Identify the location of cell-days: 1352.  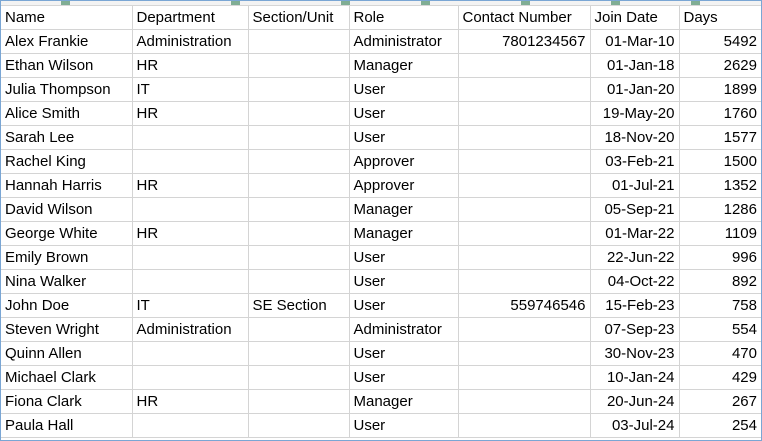
(720, 185).